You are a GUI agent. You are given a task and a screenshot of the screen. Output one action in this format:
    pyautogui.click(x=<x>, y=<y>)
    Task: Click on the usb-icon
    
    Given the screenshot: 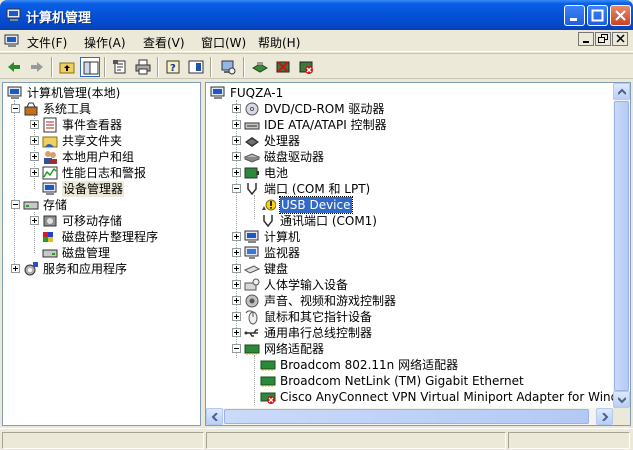 What is the action you would take?
    pyautogui.click(x=251, y=333)
    